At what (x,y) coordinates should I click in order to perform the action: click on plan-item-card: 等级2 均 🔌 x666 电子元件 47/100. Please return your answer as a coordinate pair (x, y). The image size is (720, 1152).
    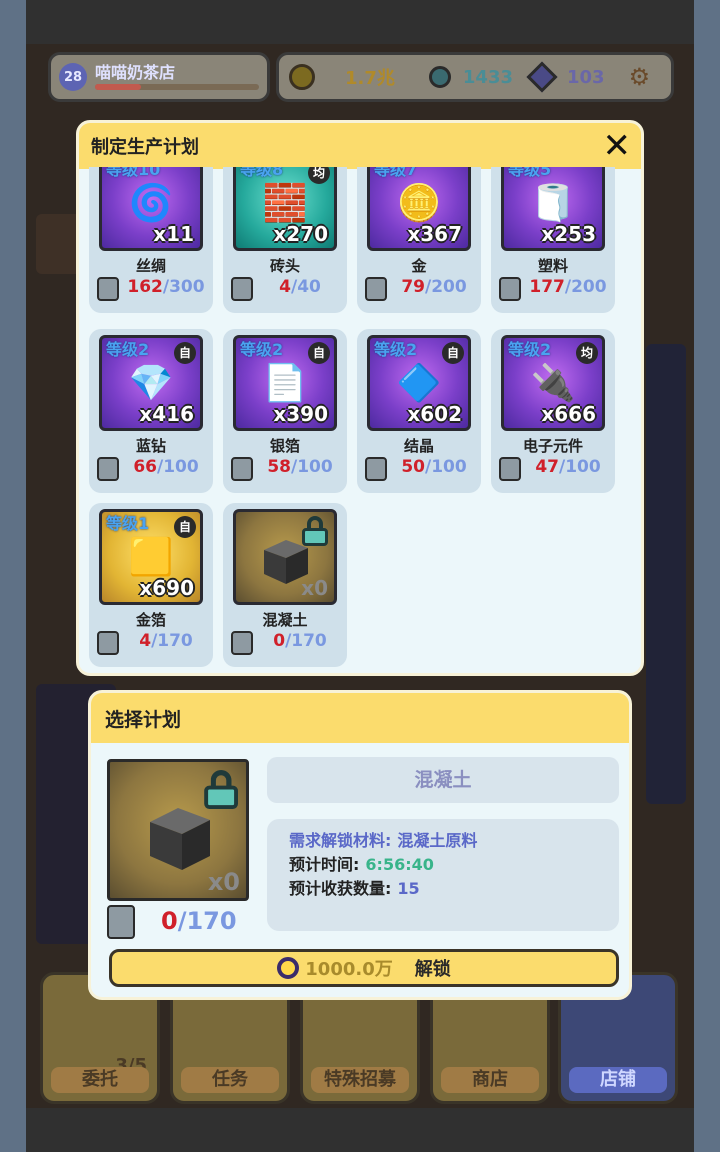
    Looking at the image, I should click on (553, 411).